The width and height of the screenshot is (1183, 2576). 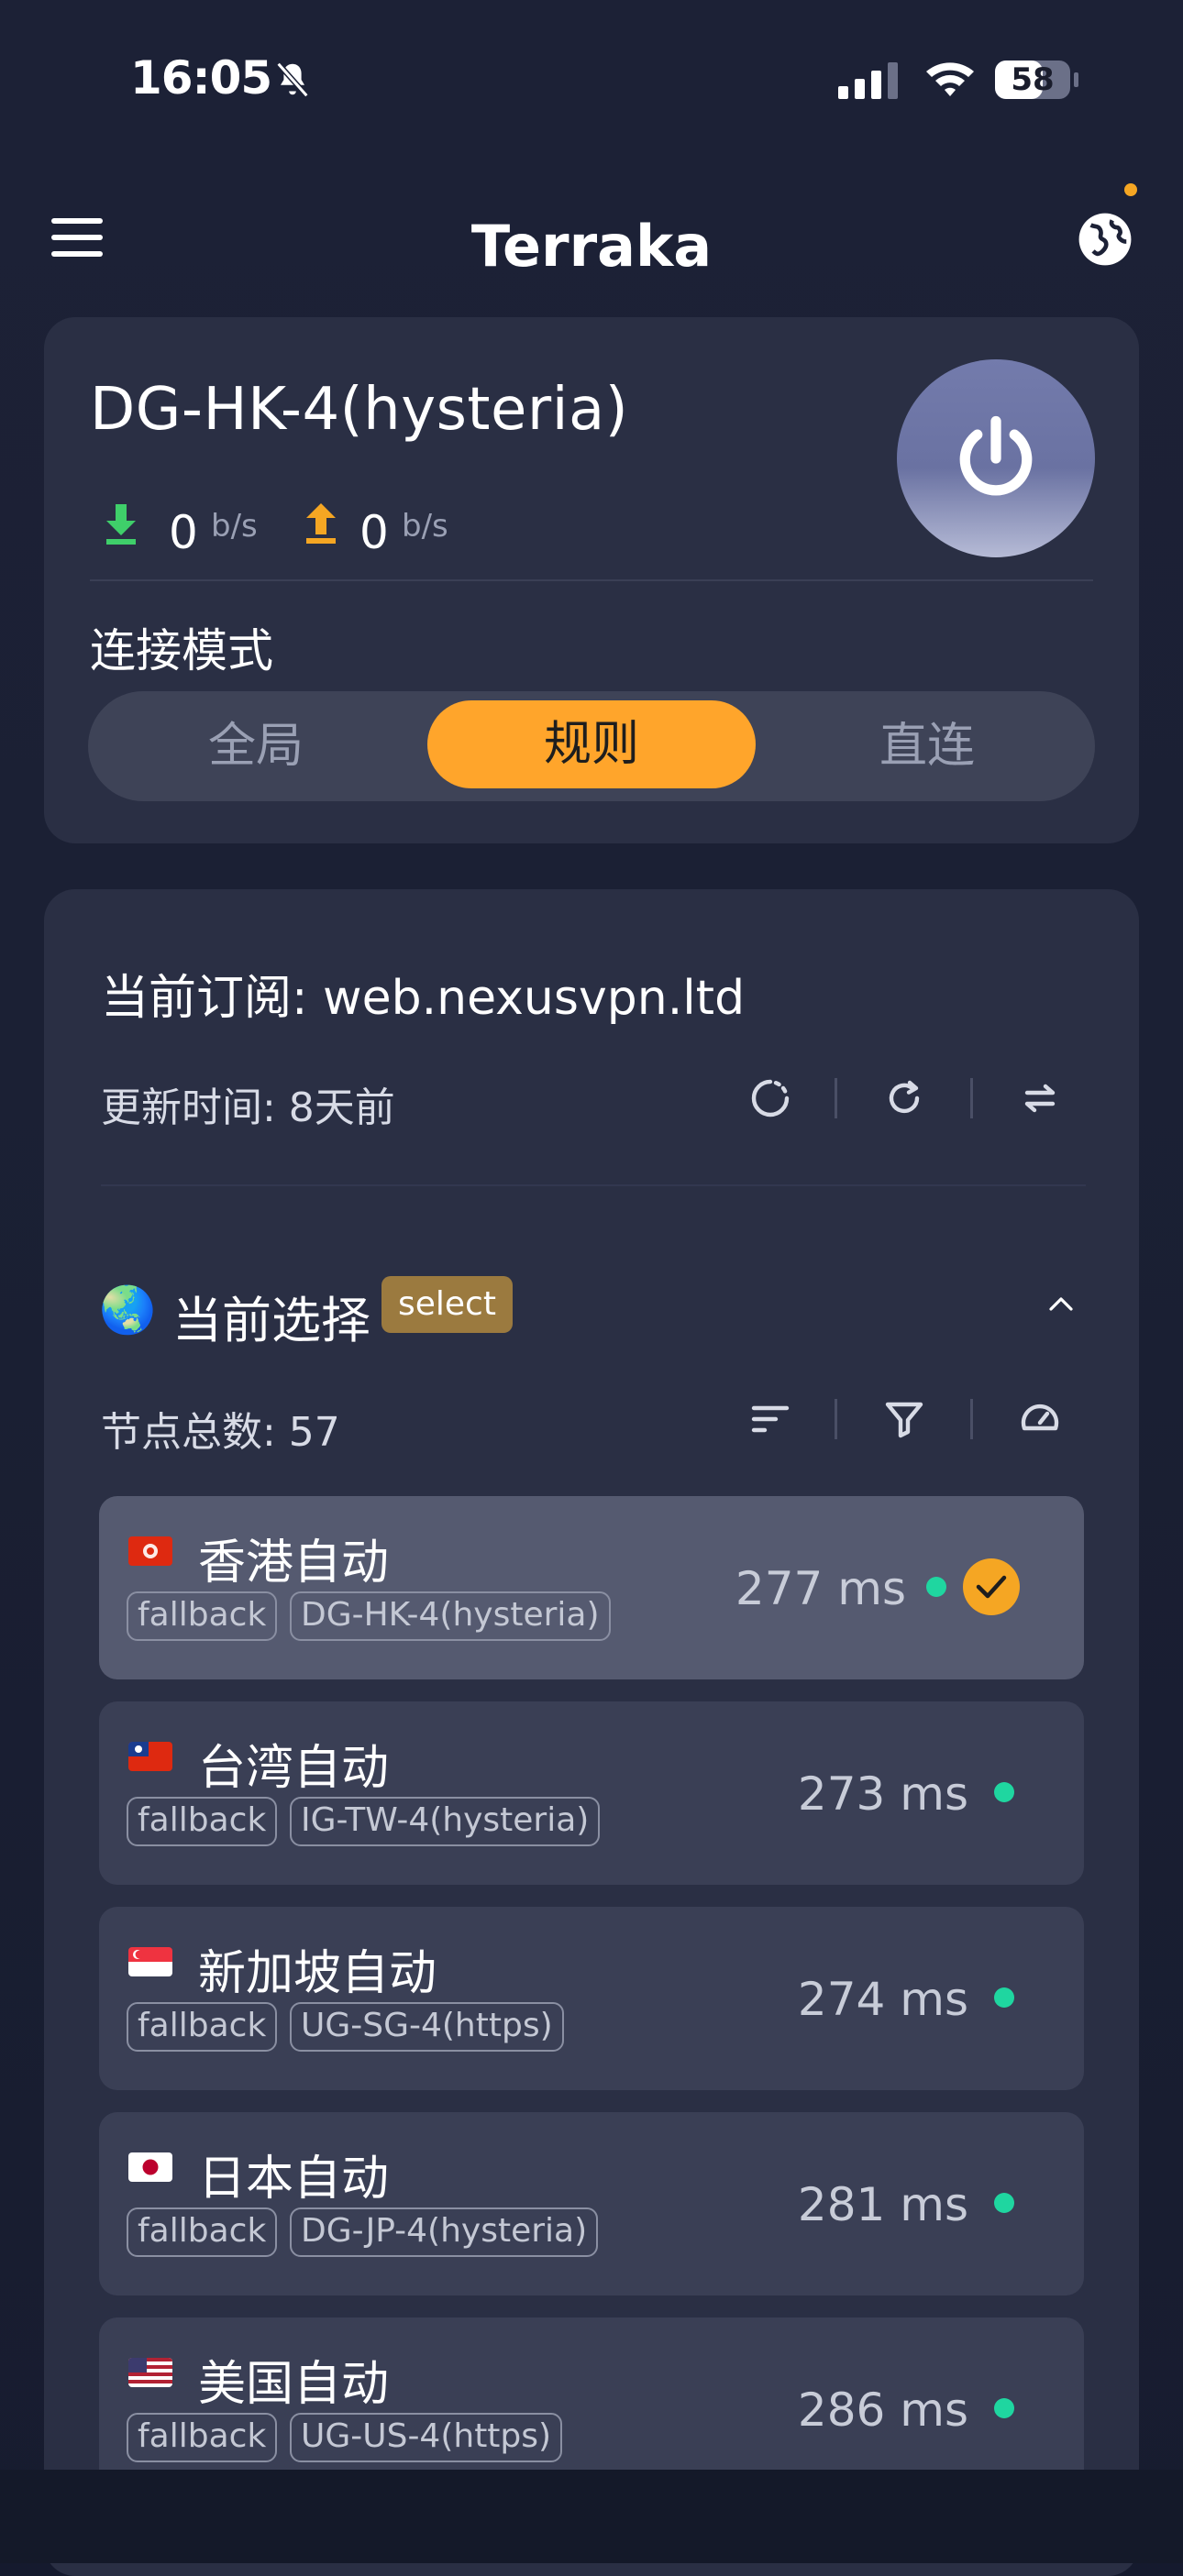 What do you see at coordinates (927, 746) in the screenshot?
I see `mode-direct: 直连` at bounding box center [927, 746].